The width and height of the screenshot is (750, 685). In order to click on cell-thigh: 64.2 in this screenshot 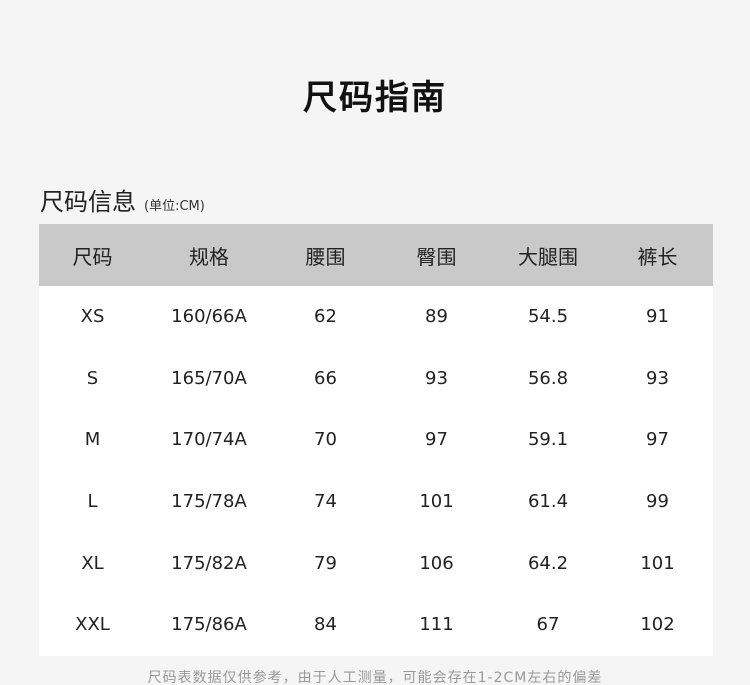, I will do `click(548, 563)`.